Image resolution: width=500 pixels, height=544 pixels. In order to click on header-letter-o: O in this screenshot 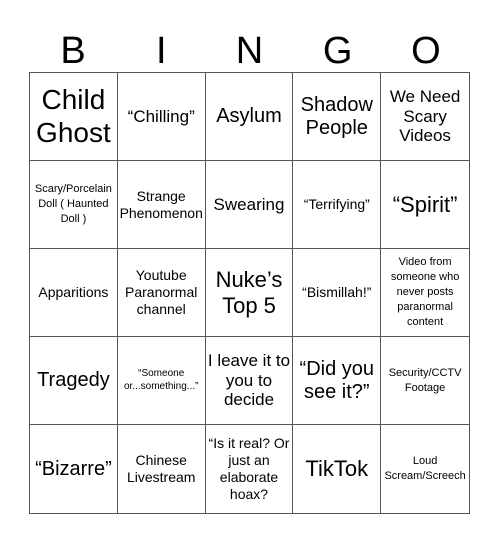, I will do `click(426, 51)`.